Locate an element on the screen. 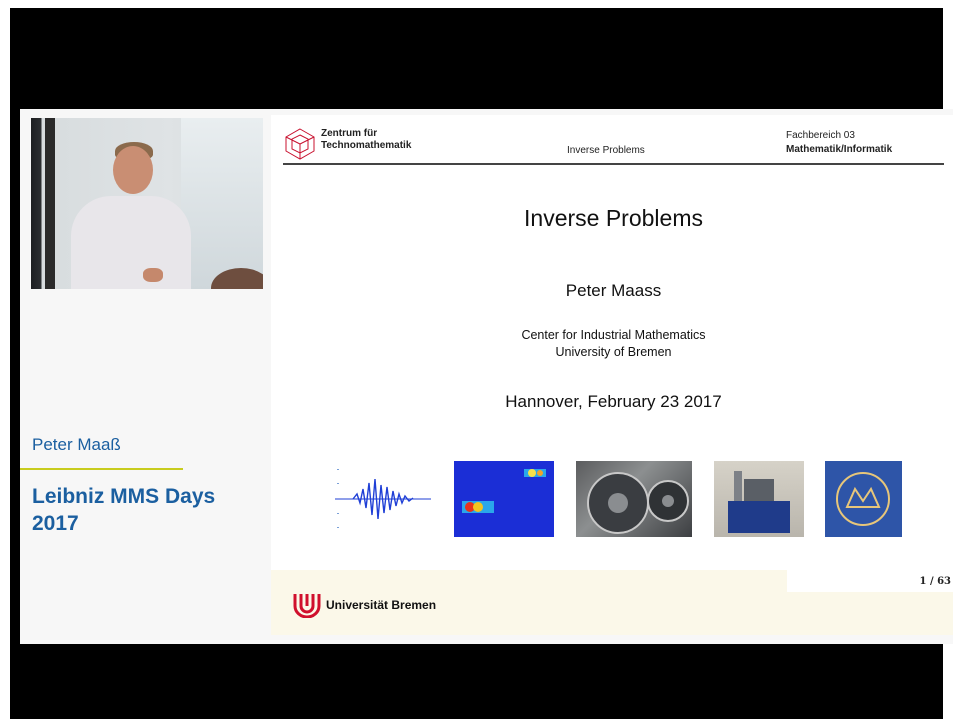  speaker-name: Peter Maaß is located at coordinates (76, 444).